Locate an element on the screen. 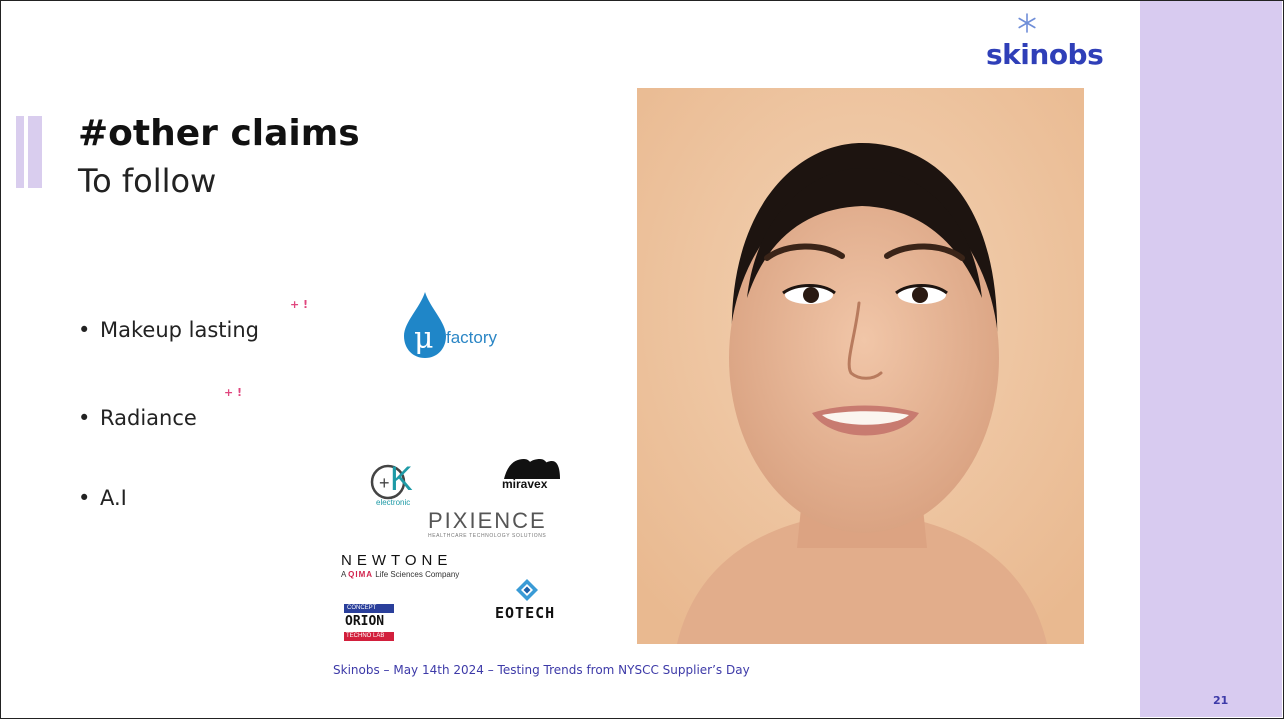 The width and height of the screenshot is (1284, 719). bullet-radiance: Radiance is located at coordinates (137, 418).